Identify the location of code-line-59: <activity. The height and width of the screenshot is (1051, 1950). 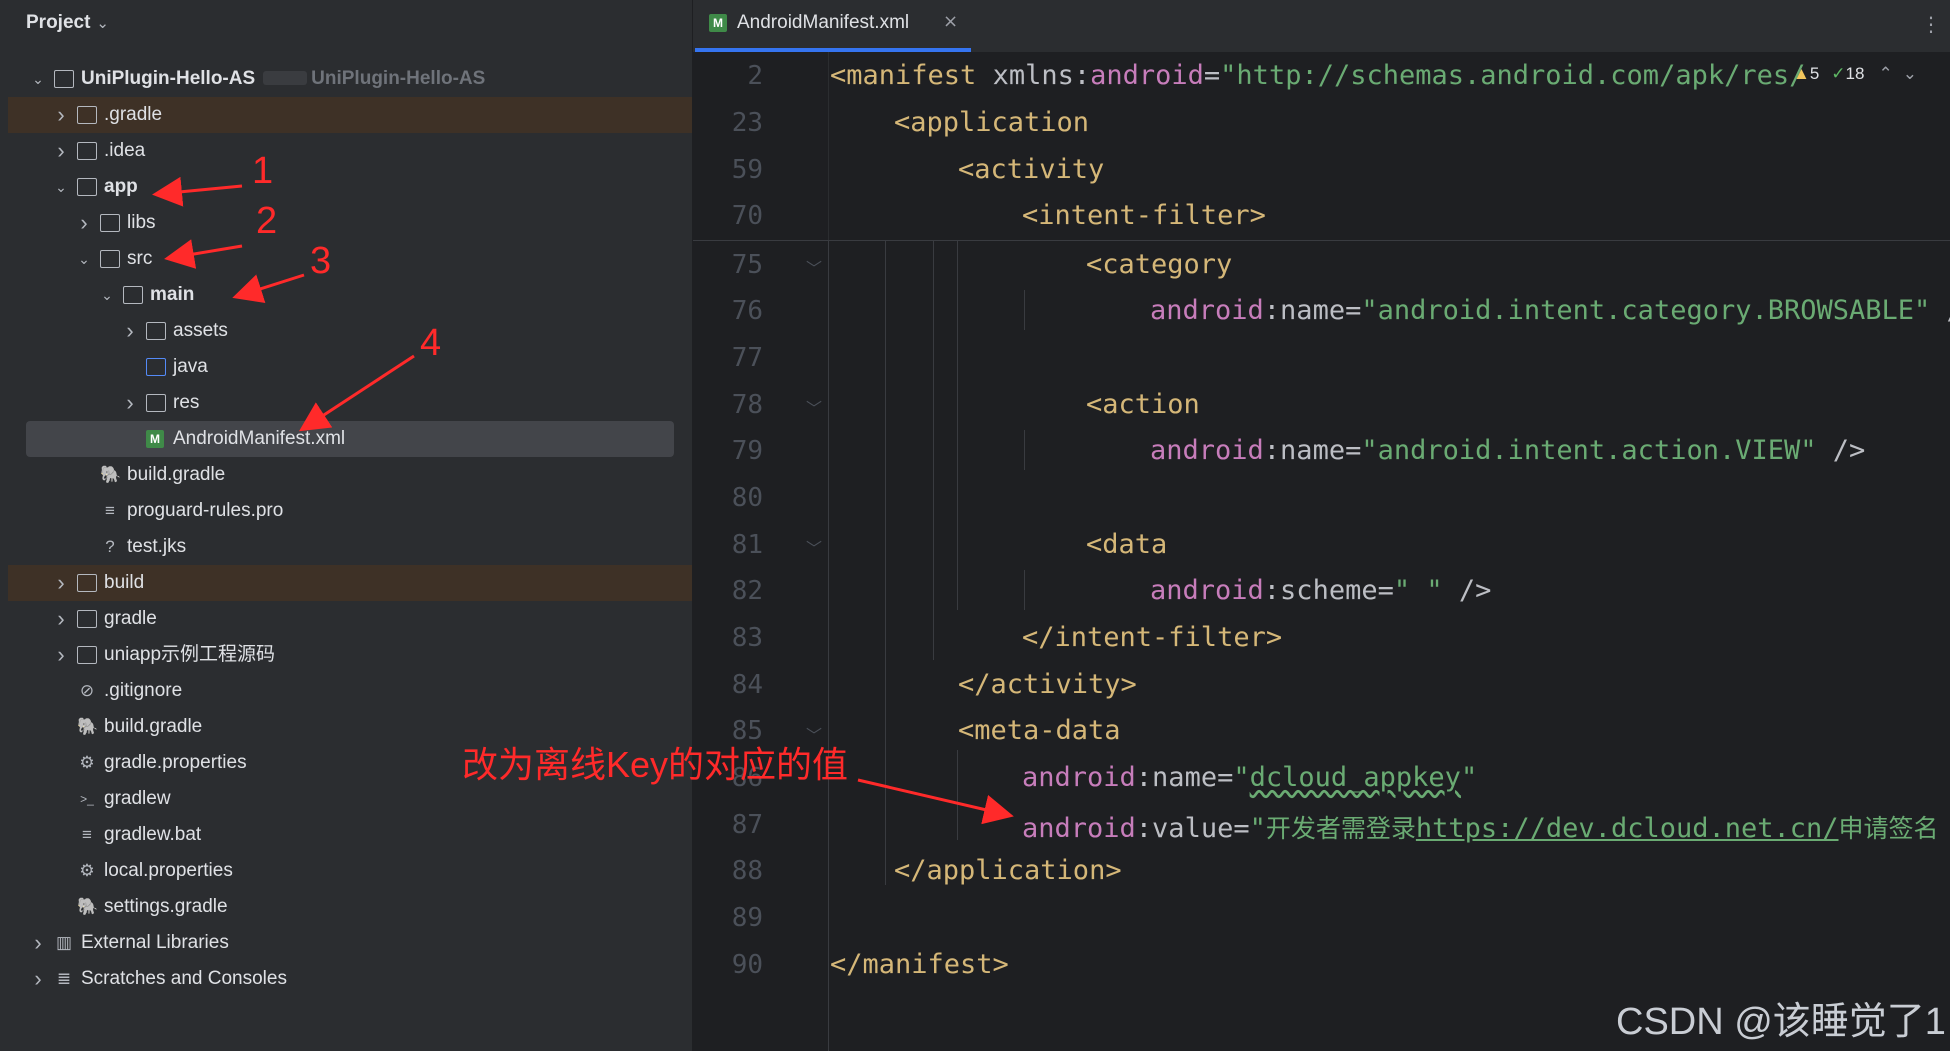
(1031, 169).